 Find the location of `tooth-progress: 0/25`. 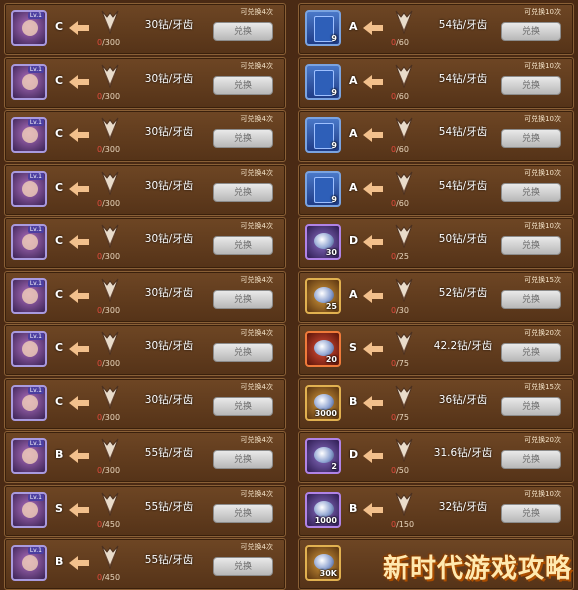

tooth-progress: 0/25 is located at coordinates (400, 256).